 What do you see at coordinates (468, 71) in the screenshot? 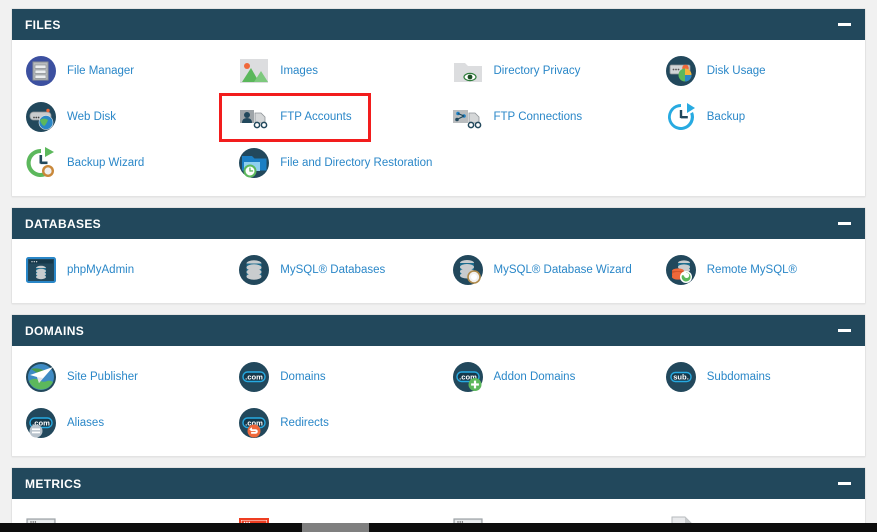
I see `directory-privacy-icon` at bounding box center [468, 71].